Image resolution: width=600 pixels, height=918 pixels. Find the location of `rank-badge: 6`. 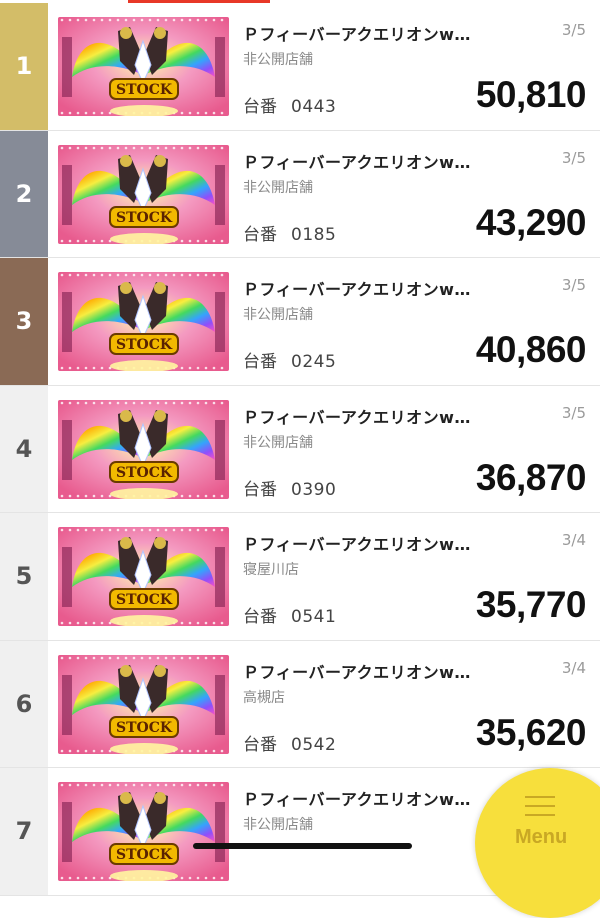

rank-badge: 6 is located at coordinates (24, 703).